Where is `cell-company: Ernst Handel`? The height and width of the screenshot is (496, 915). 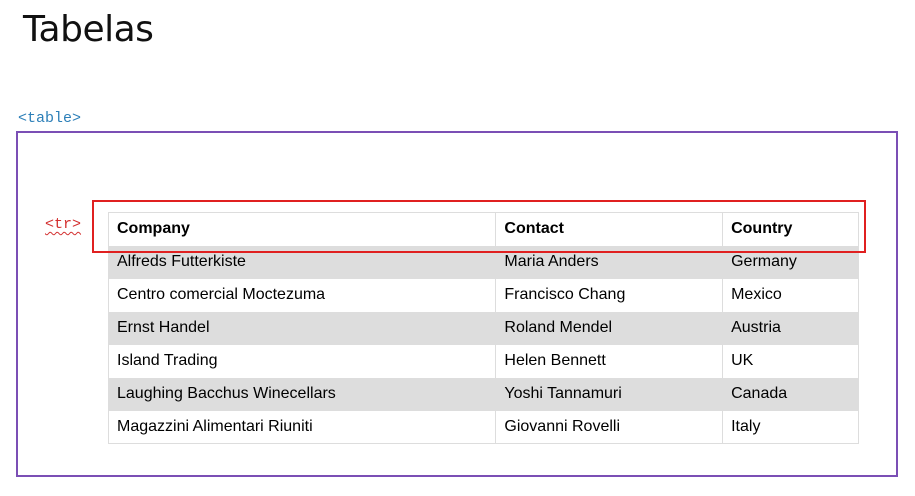
cell-company: Ernst Handel is located at coordinates (302, 328).